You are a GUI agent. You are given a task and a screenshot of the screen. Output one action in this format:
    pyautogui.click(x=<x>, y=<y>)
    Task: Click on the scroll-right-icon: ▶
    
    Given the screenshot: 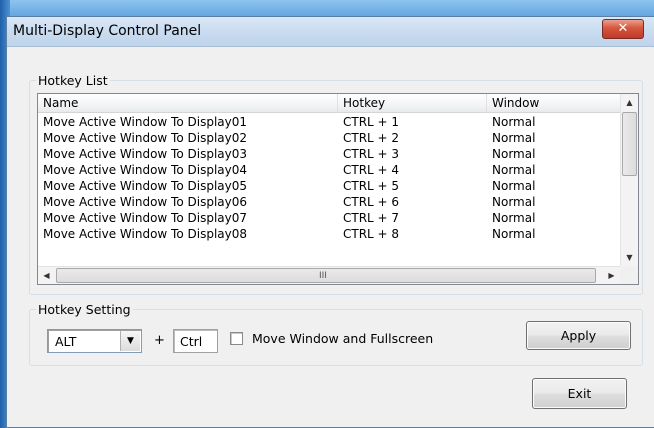 What is the action you would take?
    pyautogui.click(x=611, y=275)
    